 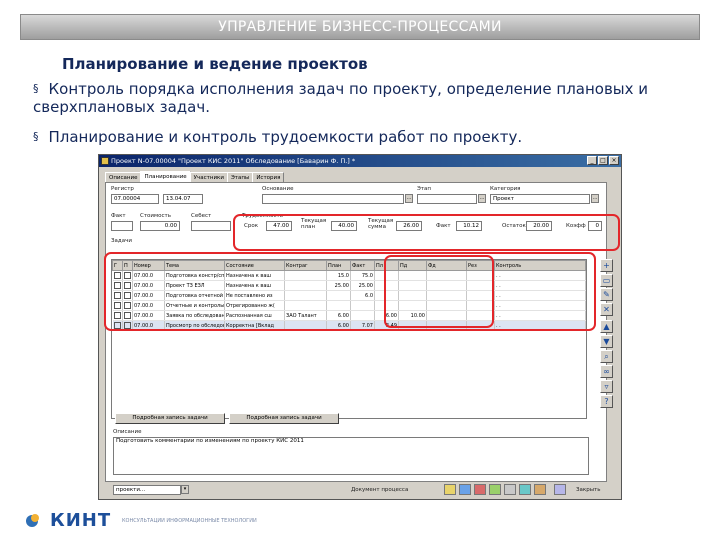 What do you see at coordinates (588, 490) in the screenshot?
I see `close-button: Закрыть` at bounding box center [588, 490].